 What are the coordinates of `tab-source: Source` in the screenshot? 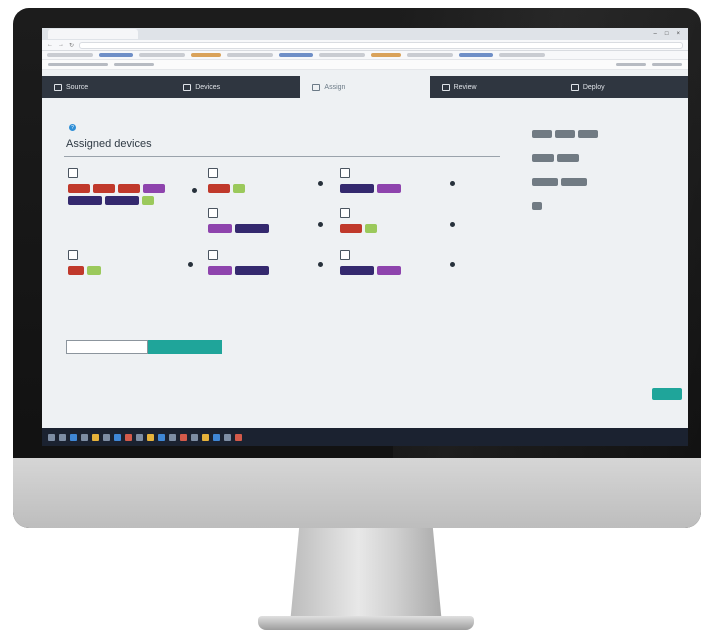 It's located at (106, 87).